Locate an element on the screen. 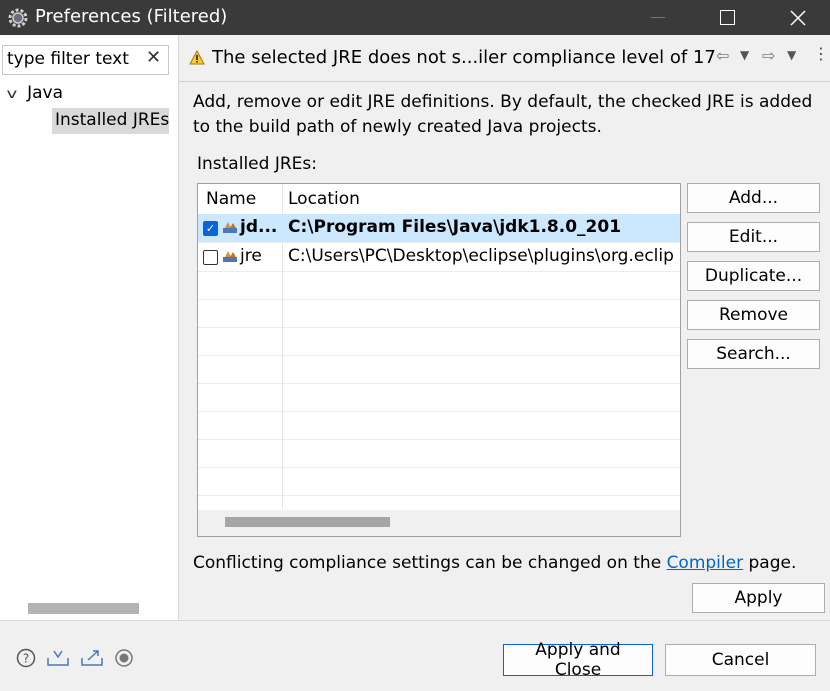 This screenshot has width=830, height=691. forward-arrow-icon: ⇨ is located at coordinates (768, 55).